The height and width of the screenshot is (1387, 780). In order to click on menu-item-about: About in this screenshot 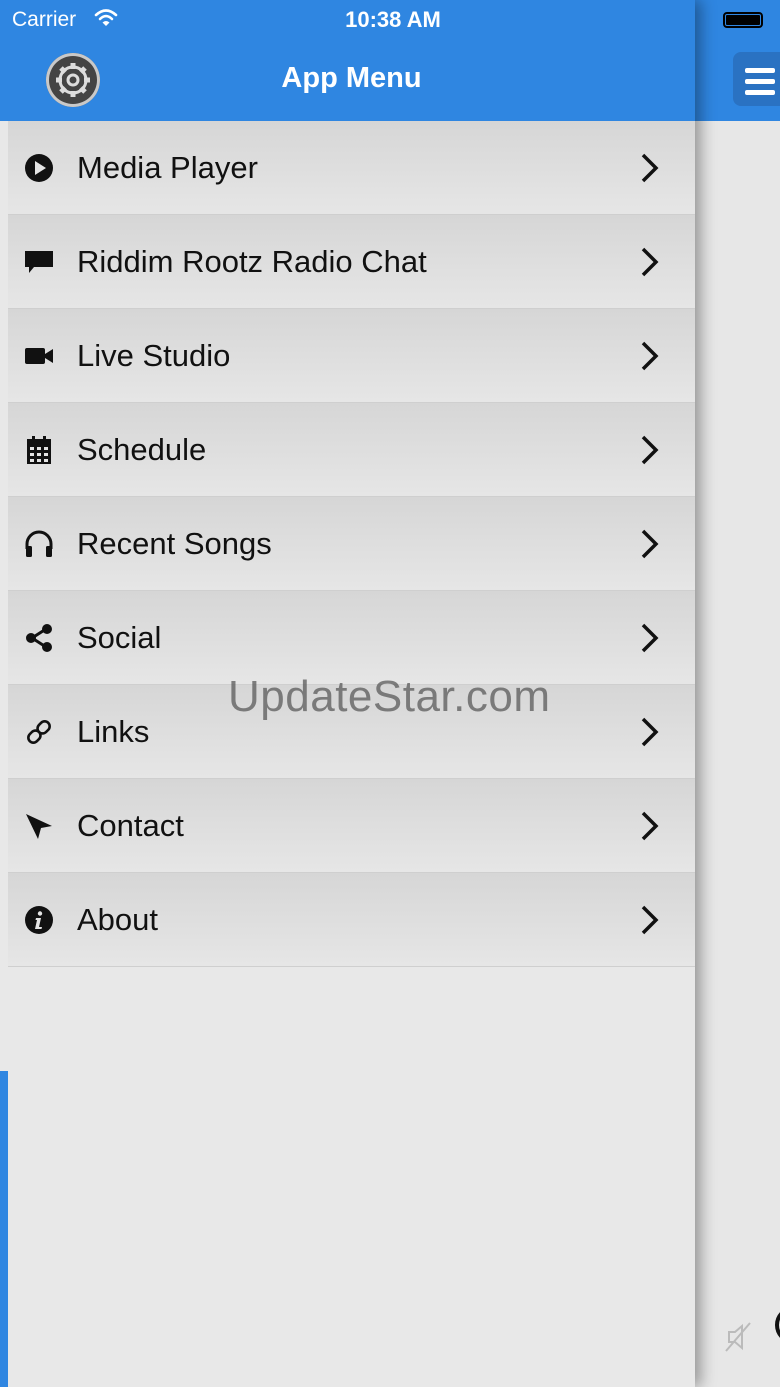, I will do `click(351, 920)`.